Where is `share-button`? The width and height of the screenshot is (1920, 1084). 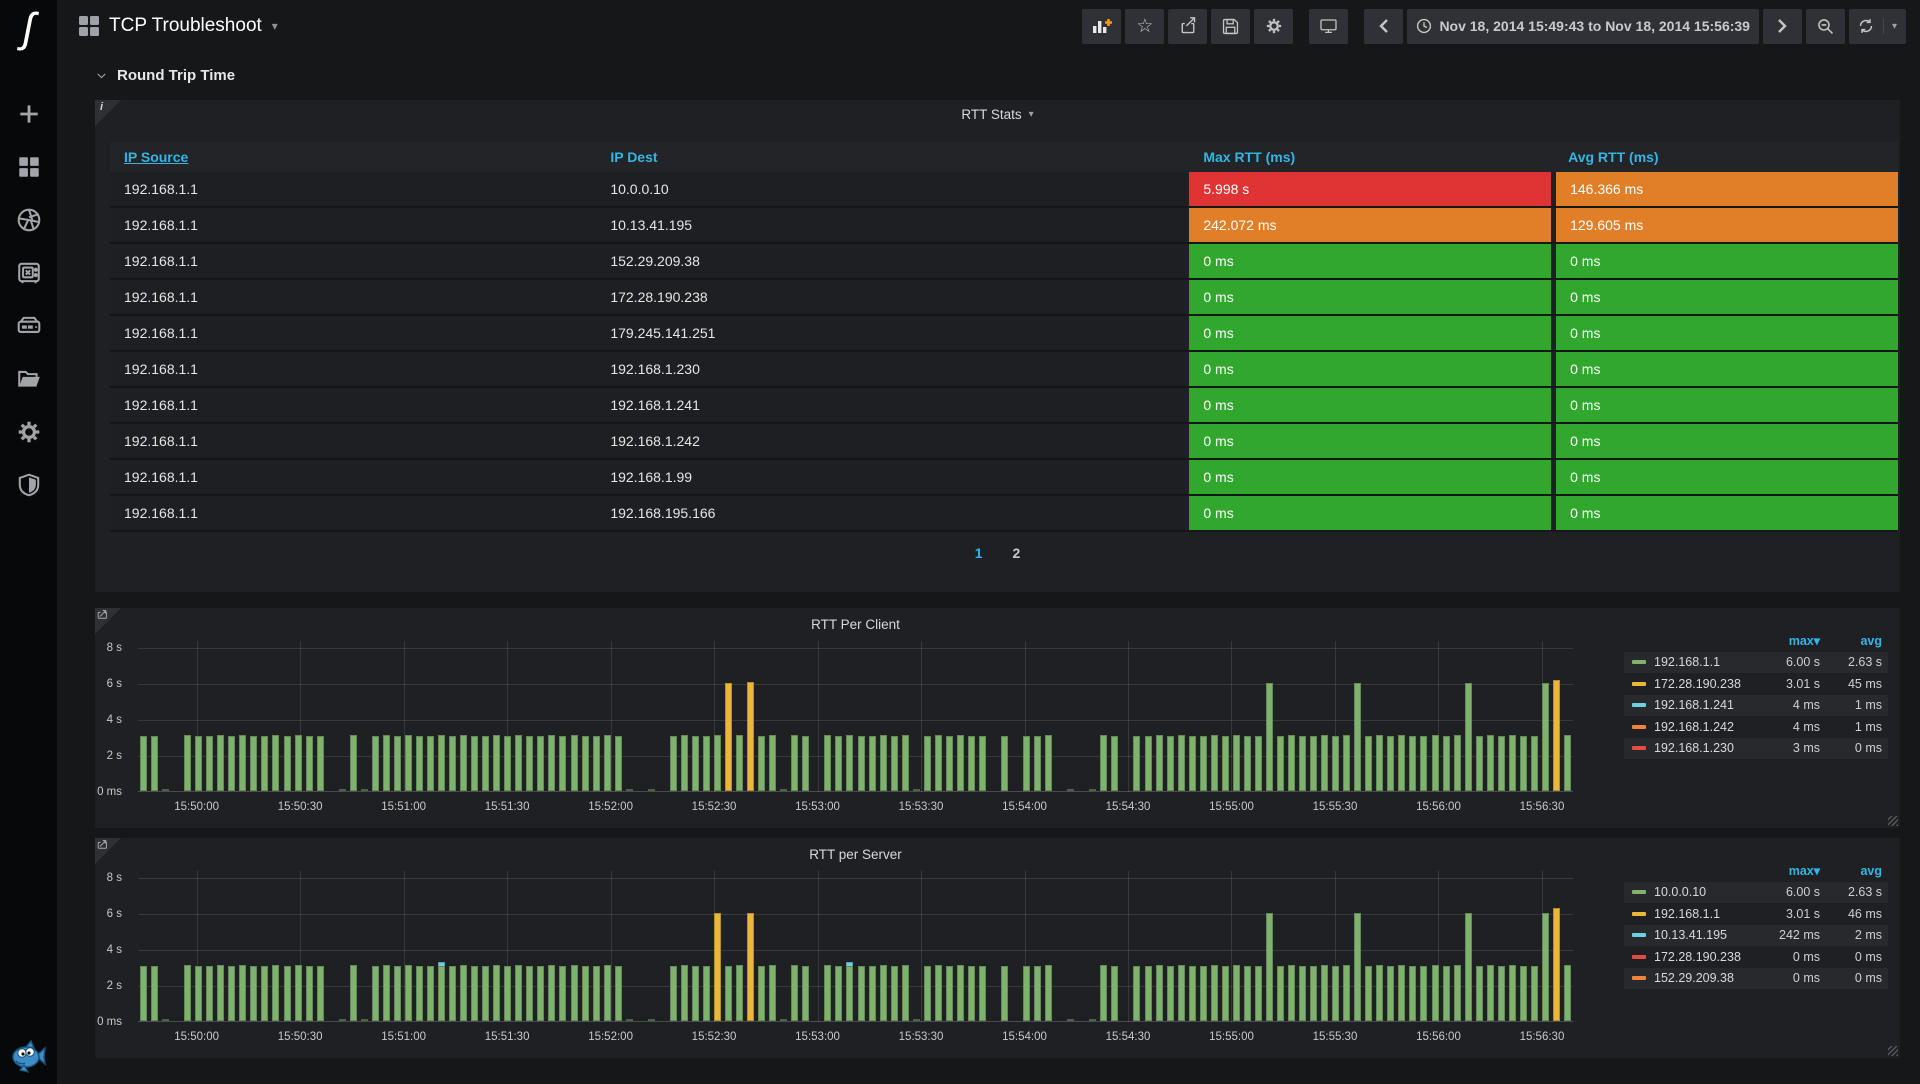
share-button is located at coordinates (1188, 26).